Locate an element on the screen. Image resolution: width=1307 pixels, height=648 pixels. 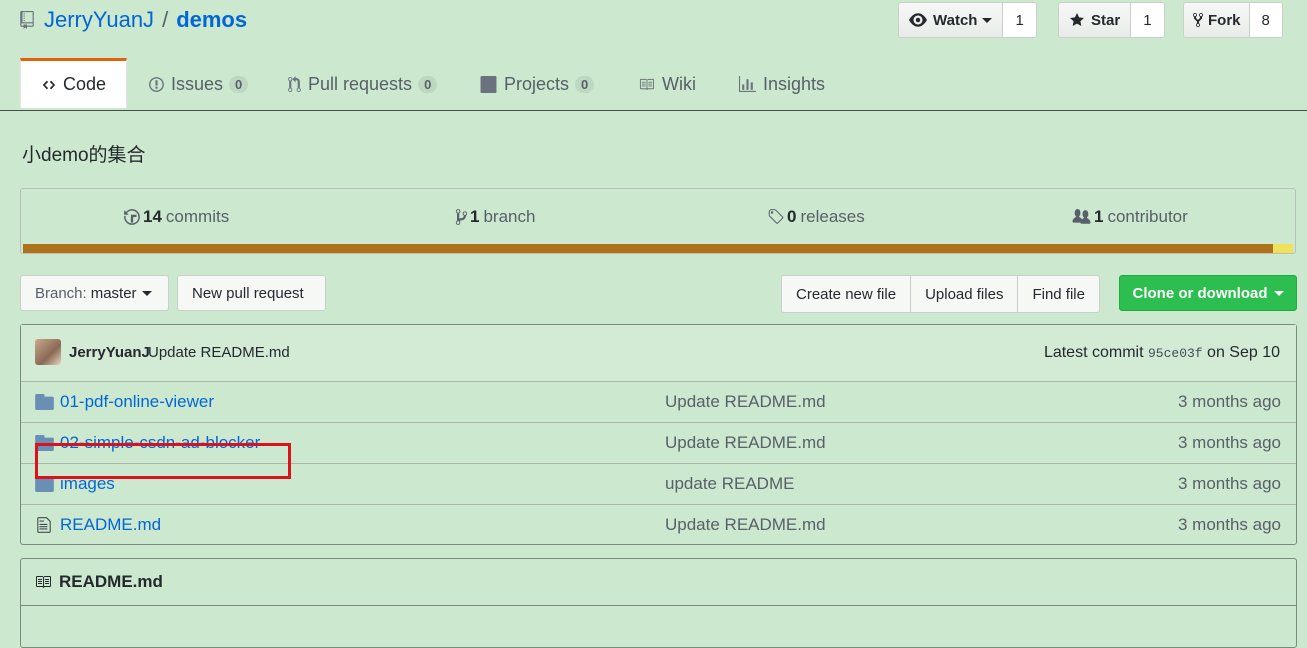
tab-projects-label: Projects is located at coordinates (537, 83).